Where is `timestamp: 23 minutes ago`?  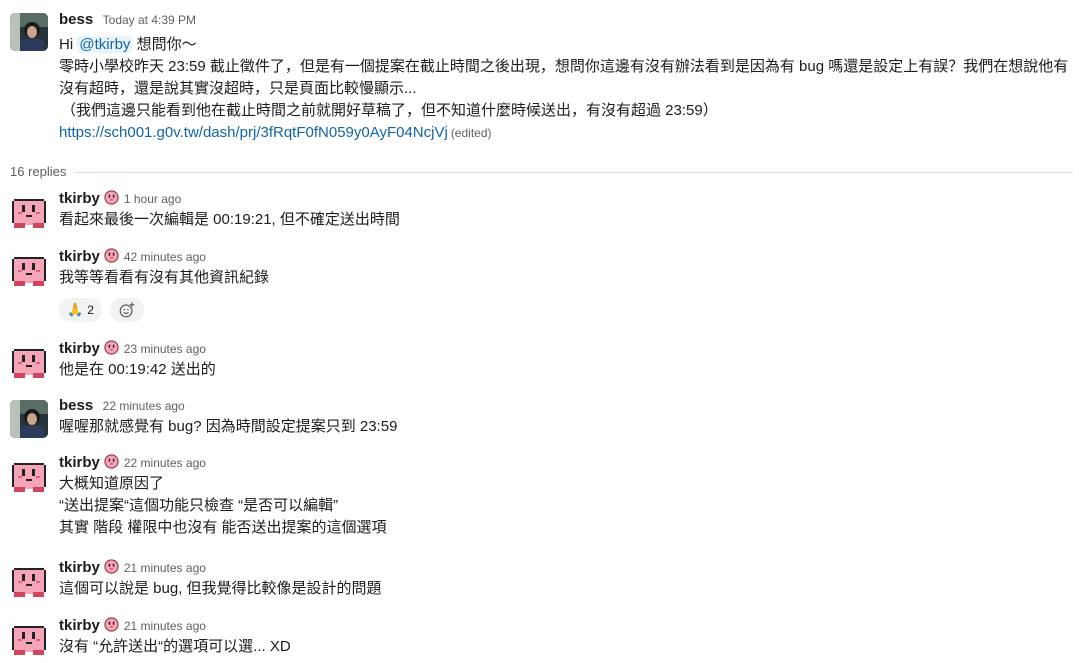 timestamp: 23 minutes ago is located at coordinates (165, 349).